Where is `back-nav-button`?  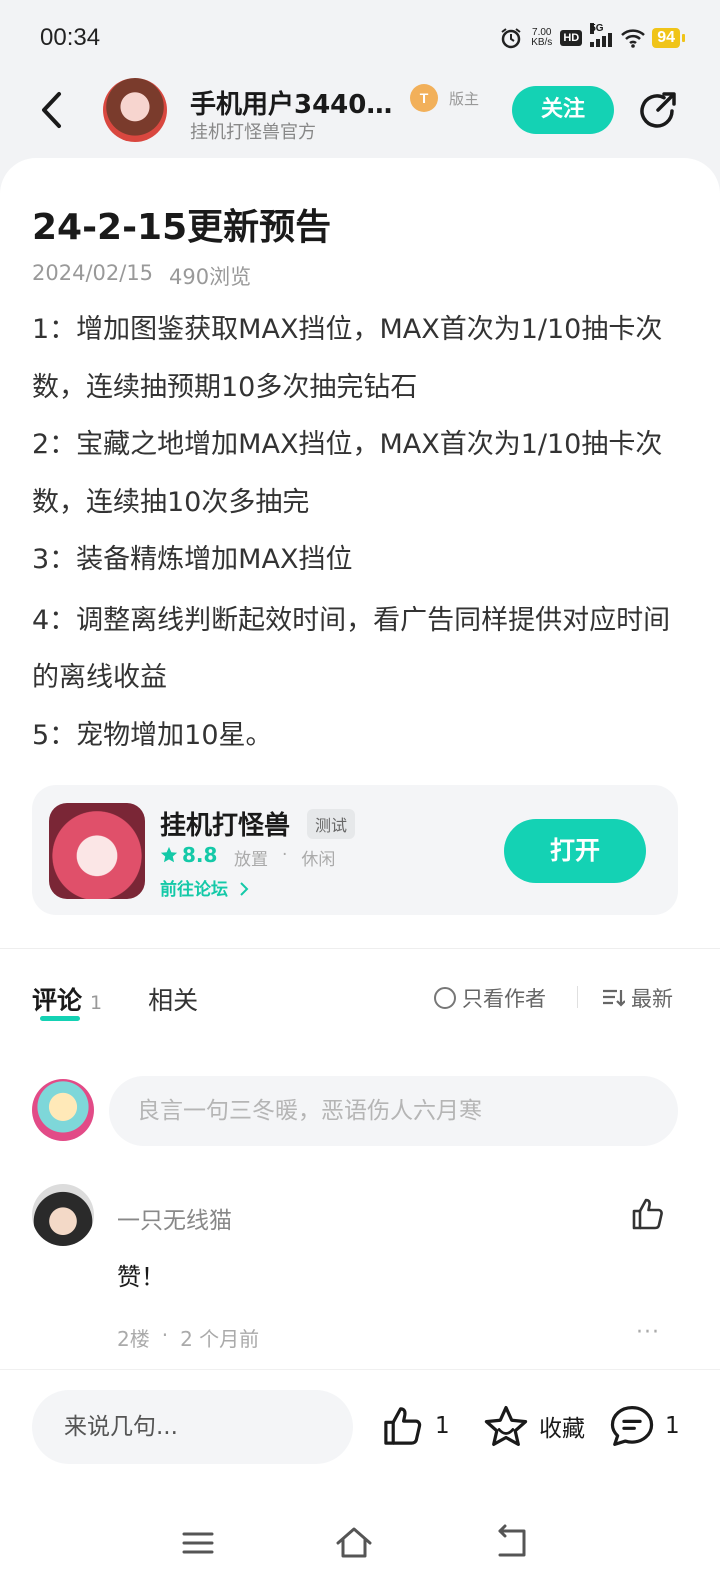
back-nav-button is located at coordinates (512, 1543).